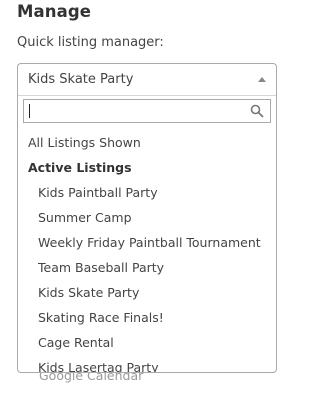 This screenshot has height=396, width=320. I want to click on list-item: Weekly Friday Paintball Tournament, so click(147, 242).